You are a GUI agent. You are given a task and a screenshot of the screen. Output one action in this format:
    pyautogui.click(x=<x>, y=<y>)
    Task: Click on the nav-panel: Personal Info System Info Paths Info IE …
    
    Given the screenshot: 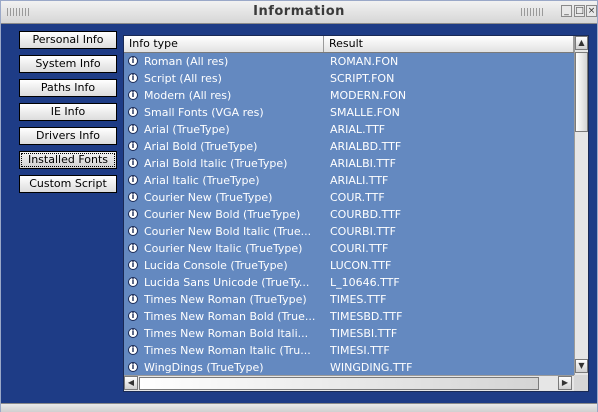 What is the action you would take?
    pyautogui.click(x=65, y=115)
    